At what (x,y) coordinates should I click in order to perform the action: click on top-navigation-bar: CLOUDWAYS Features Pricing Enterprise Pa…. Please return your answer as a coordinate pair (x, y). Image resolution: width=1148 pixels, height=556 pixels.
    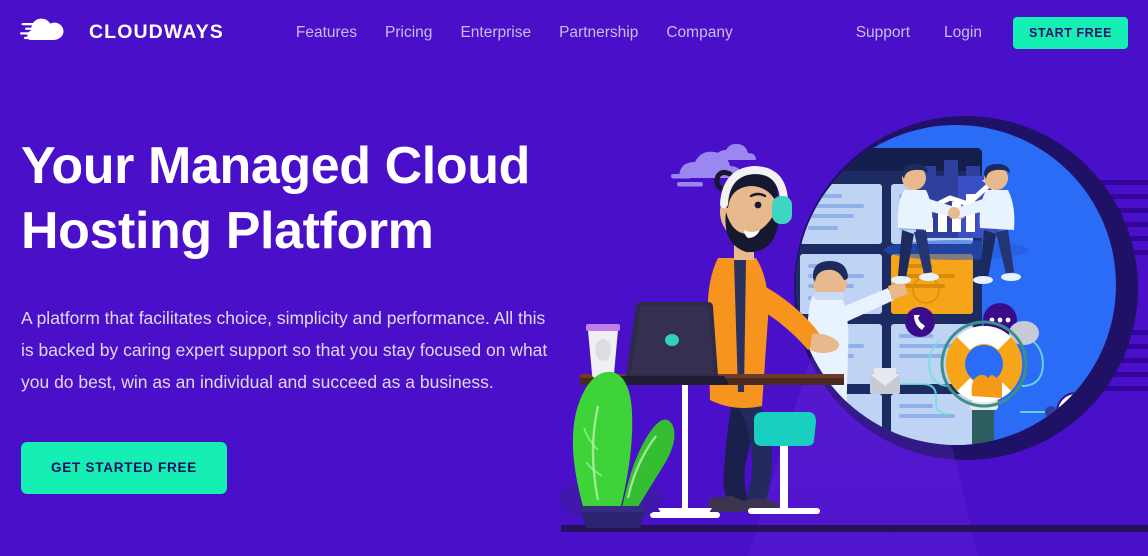
    Looking at the image, I should click on (574, 33).